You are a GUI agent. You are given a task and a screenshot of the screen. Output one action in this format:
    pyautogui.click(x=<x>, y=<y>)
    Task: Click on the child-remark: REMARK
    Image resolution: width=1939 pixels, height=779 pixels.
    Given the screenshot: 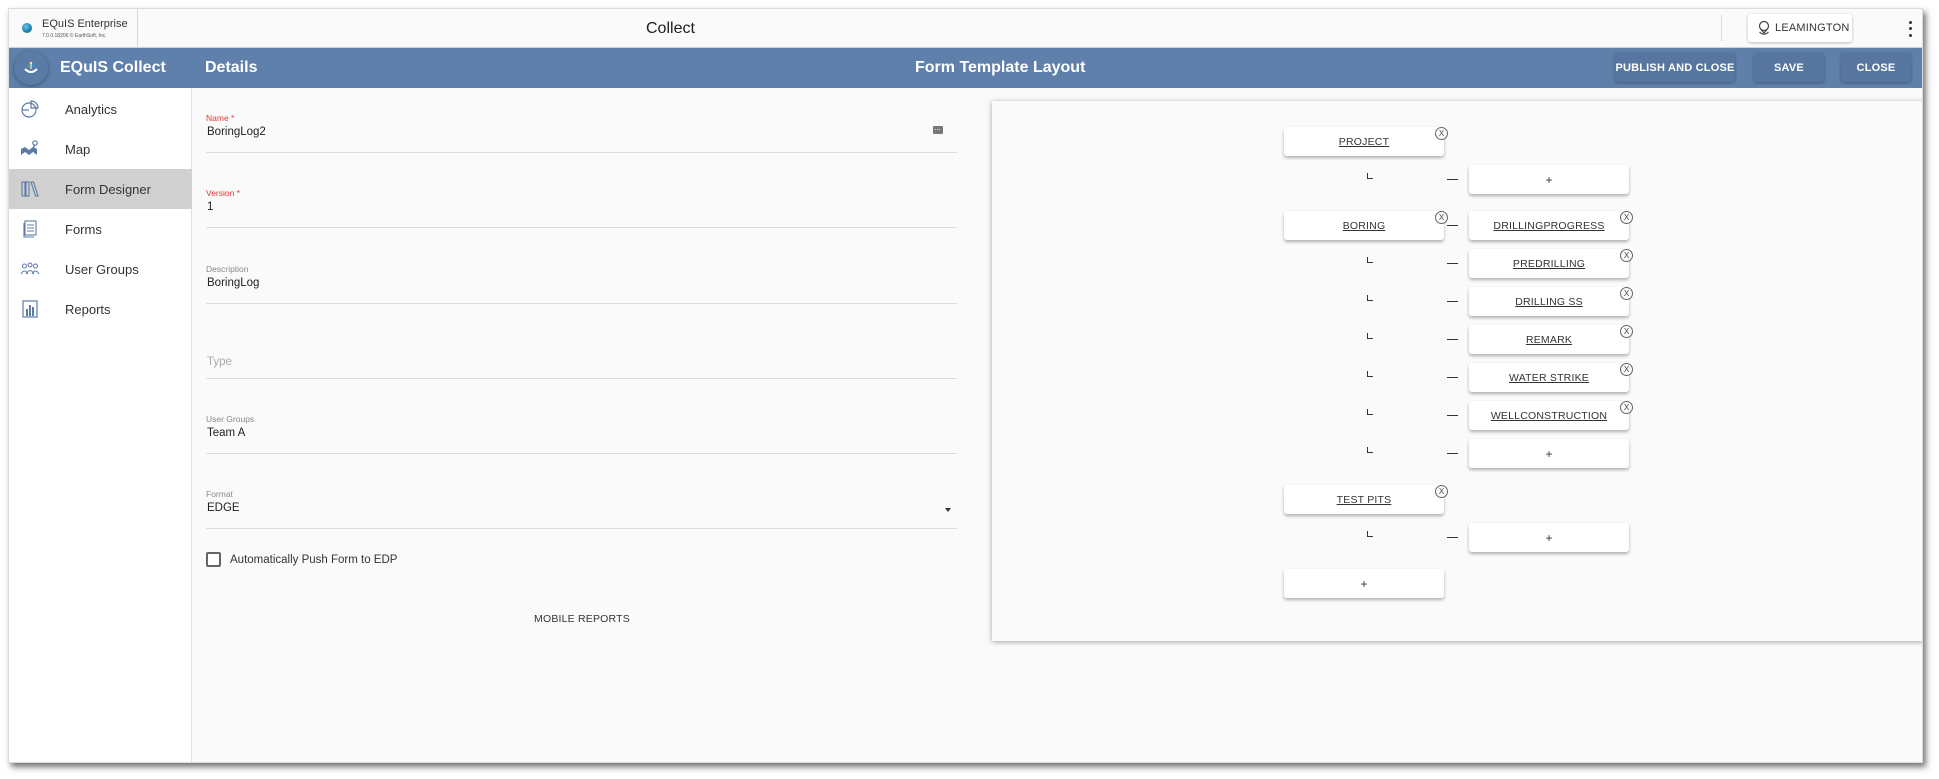 What is the action you would take?
    pyautogui.click(x=1549, y=339)
    